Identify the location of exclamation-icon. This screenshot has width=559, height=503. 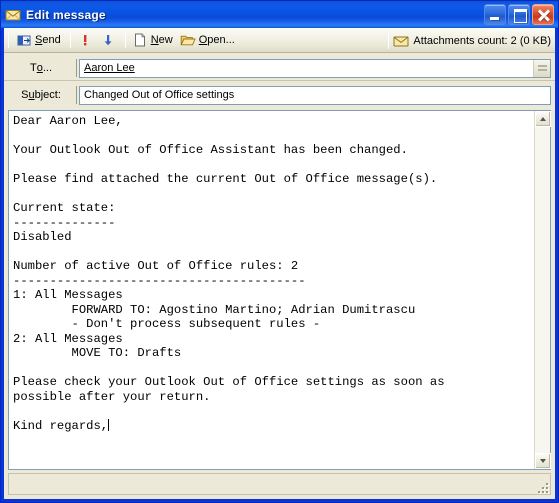
(85, 40).